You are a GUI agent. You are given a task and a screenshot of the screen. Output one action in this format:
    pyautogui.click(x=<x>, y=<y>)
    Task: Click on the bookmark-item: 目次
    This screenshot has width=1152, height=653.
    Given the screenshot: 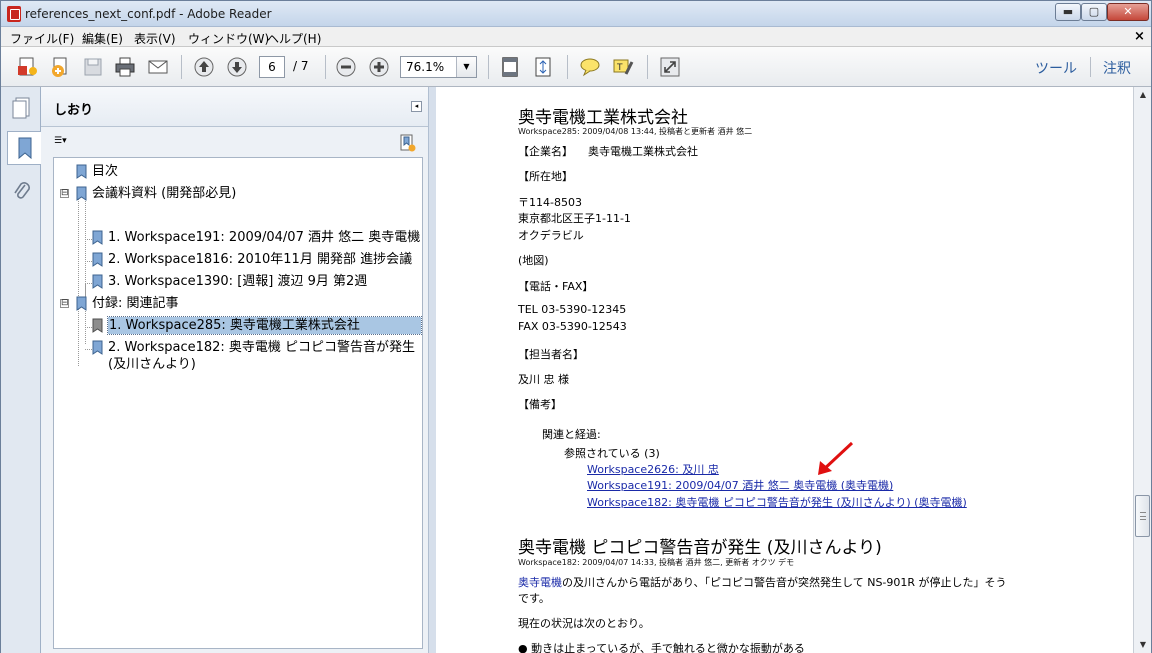 What is the action you would take?
    pyautogui.click(x=105, y=171)
    